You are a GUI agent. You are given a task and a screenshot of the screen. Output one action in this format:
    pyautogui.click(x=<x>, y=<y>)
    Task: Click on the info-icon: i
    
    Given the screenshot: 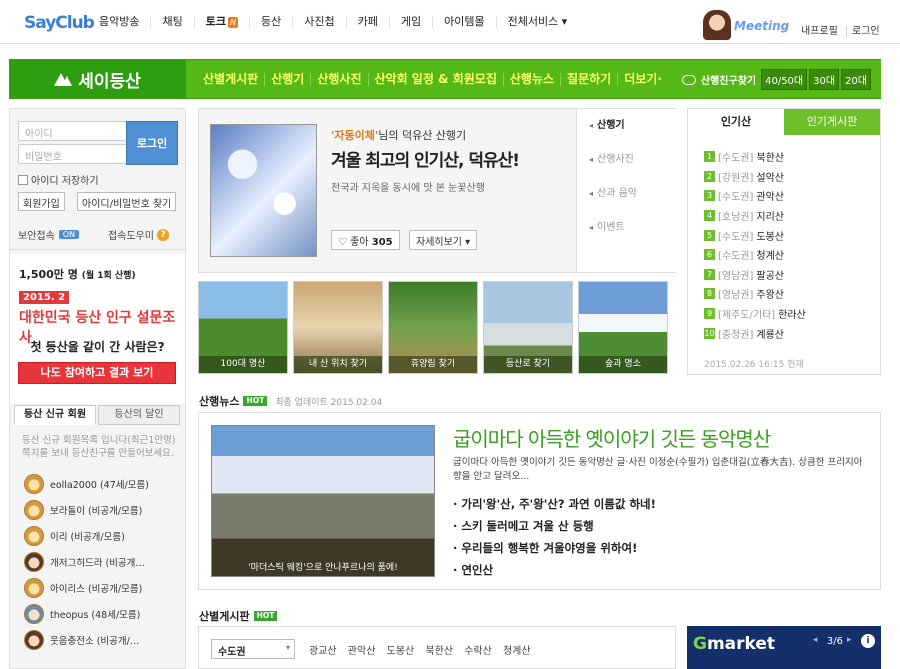 What is the action you would take?
    pyautogui.click(x=868, y=641)
    